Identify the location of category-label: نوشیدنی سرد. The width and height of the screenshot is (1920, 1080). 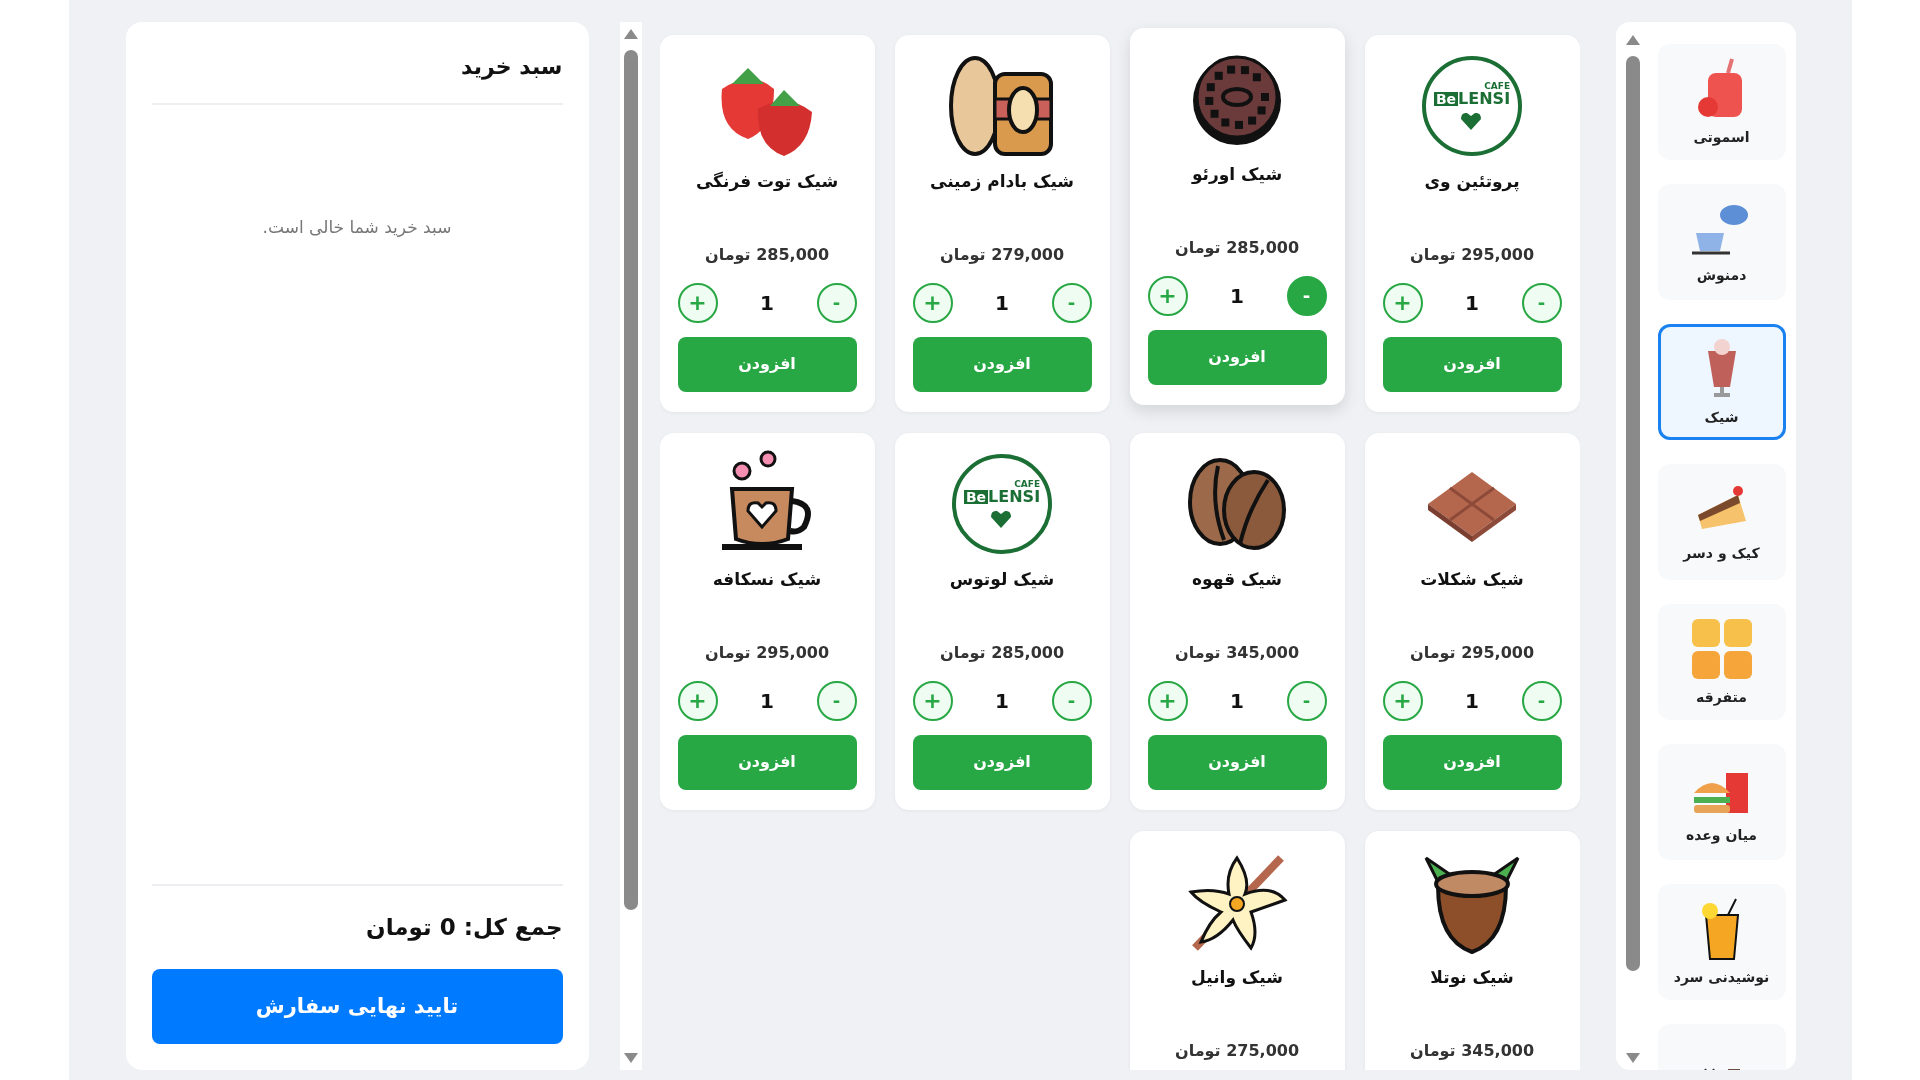
(1721, 977).